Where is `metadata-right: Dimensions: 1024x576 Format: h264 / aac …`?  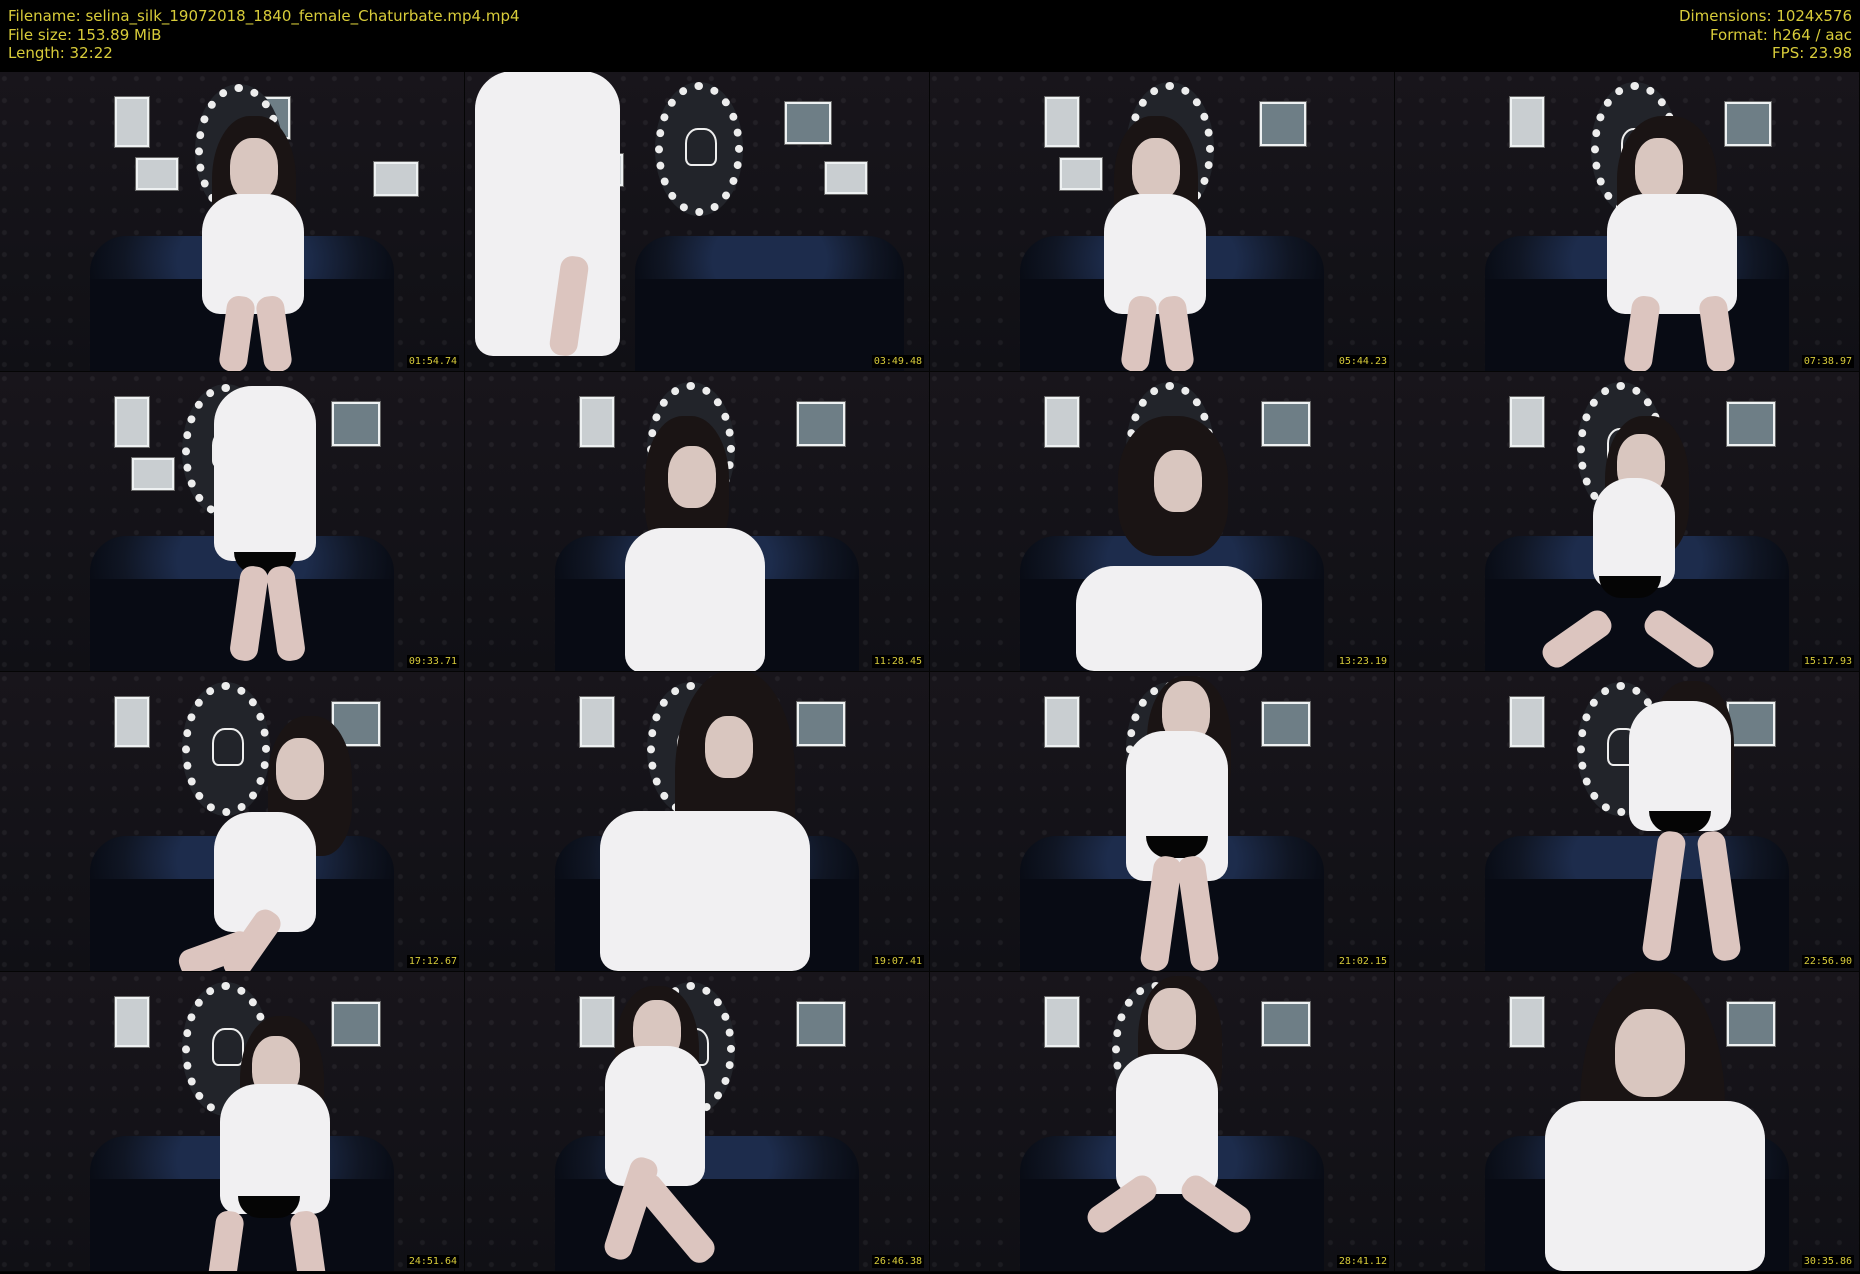
metadata-right: Dimensions: 1024x576 Format: h264 / aac … is located at coordinates (1765, 35).